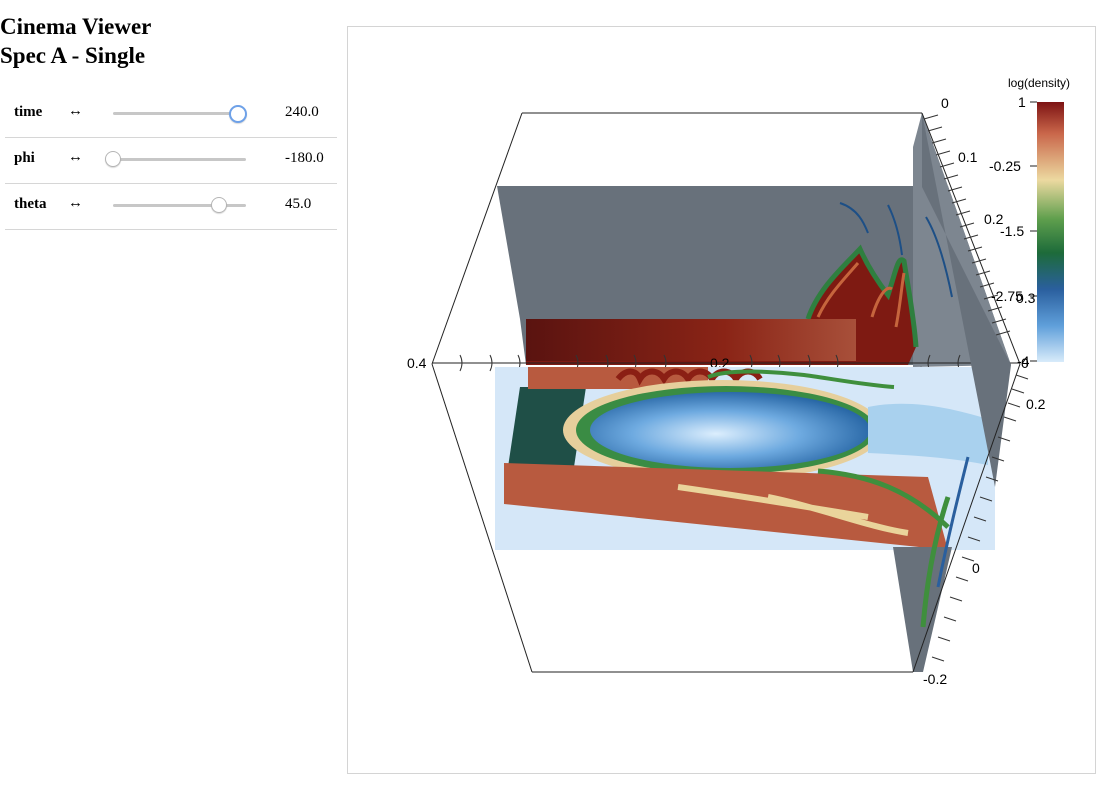 This screenshot has height=787, width=1118. What do you see at coordinates (30, 204) in the screenshot?
I see `control-label-theta: theta` at bounding box center [30, 204].